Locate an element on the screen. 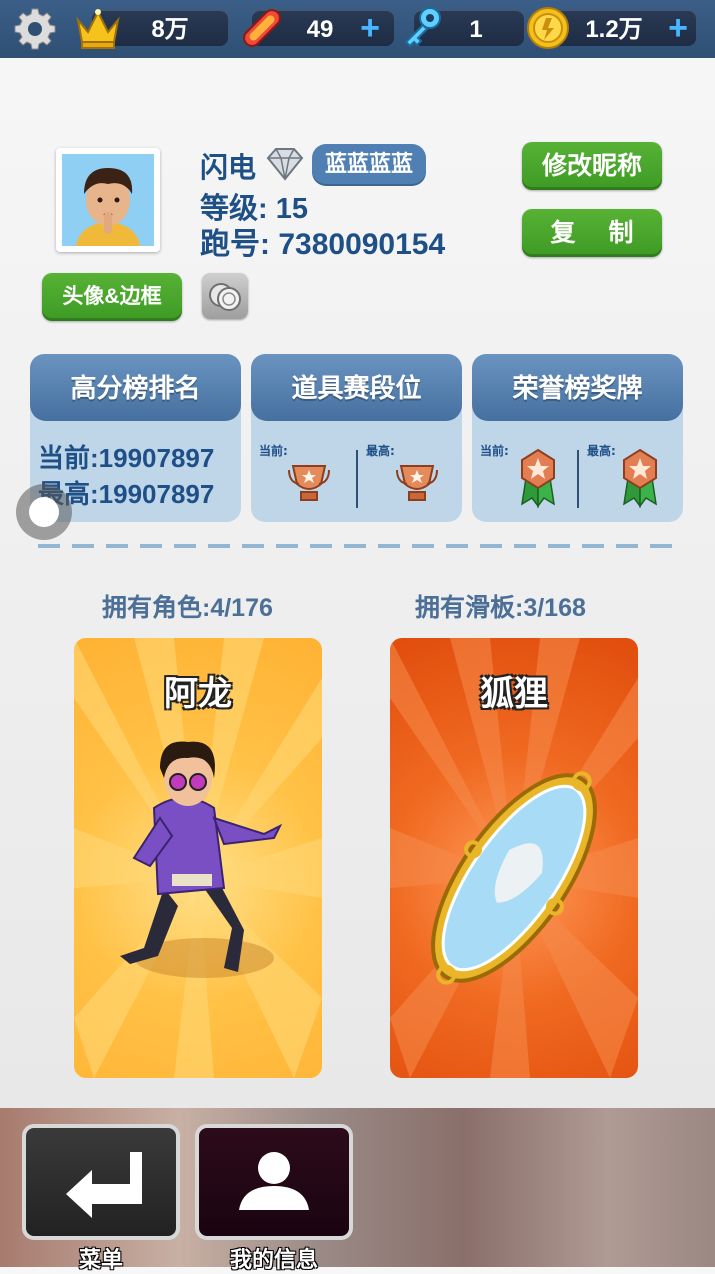 The image size is (715, 1274). avatar-portrait is located at coordinates (108, 200).